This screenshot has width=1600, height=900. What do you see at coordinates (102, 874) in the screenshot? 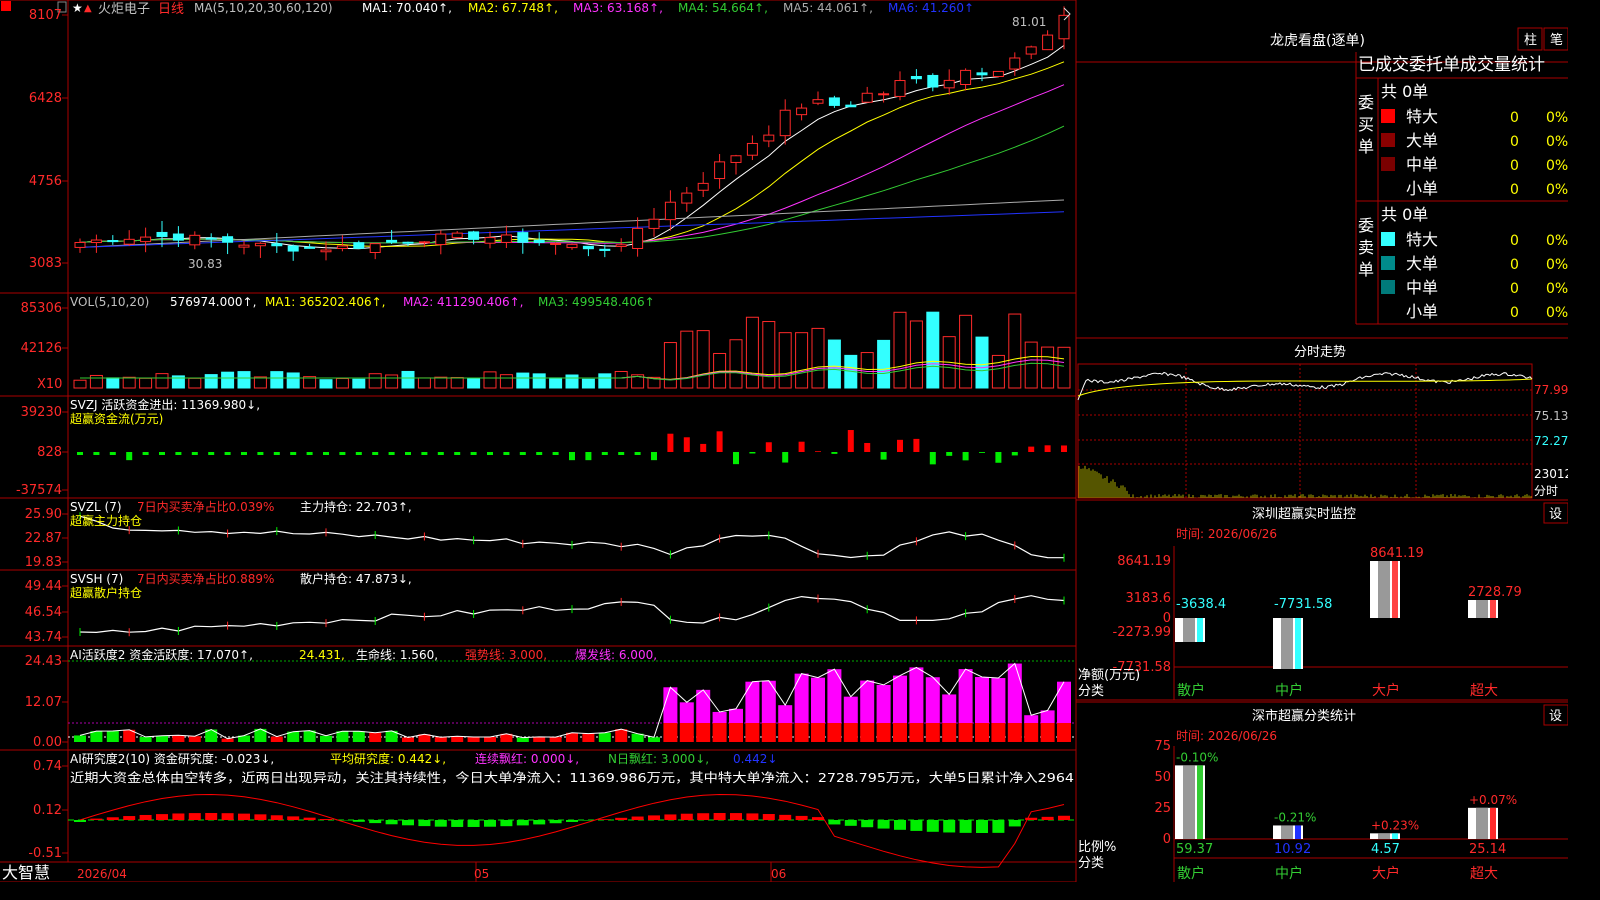
I see `x-label-1: 2026/04` at bounding box center [102, 874].